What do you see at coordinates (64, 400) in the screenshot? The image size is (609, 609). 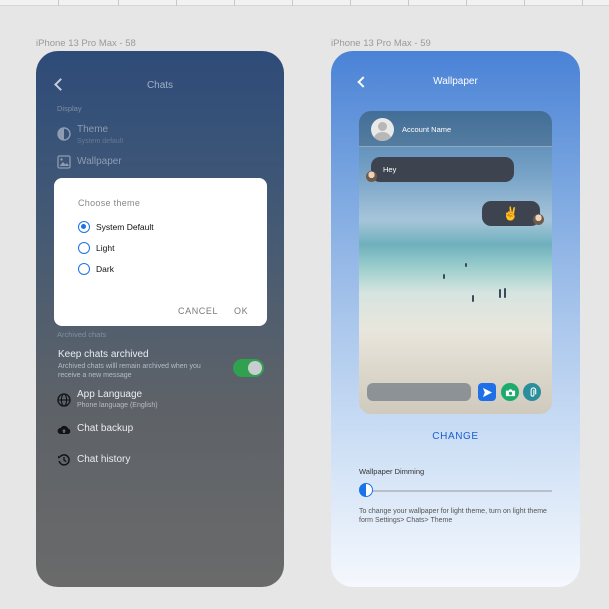 I see `globe-icon` at bounding box center [64, 400].